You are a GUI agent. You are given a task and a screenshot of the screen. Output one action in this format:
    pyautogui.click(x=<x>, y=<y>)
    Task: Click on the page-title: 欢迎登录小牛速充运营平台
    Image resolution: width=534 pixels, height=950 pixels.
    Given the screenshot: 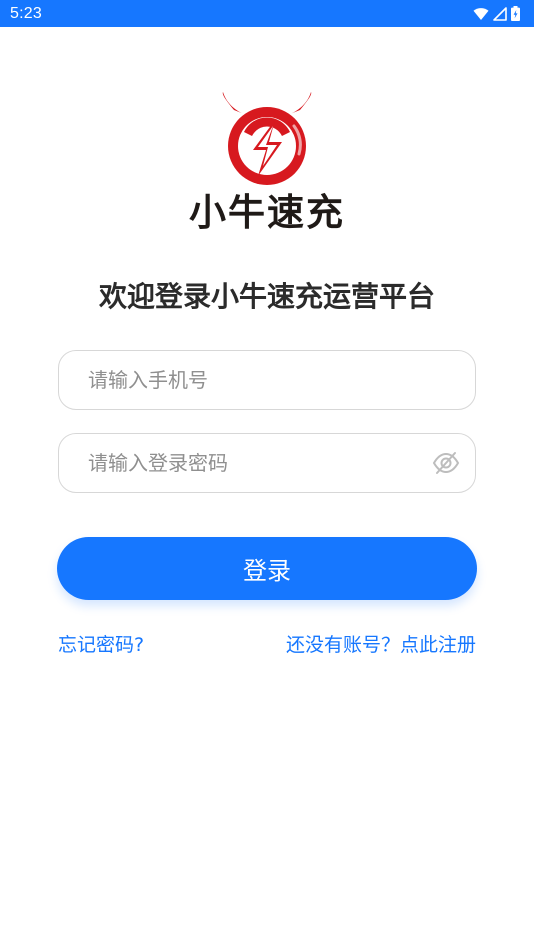 What is the action you would take?
    pyautogui.click(x=266, y=296)
    